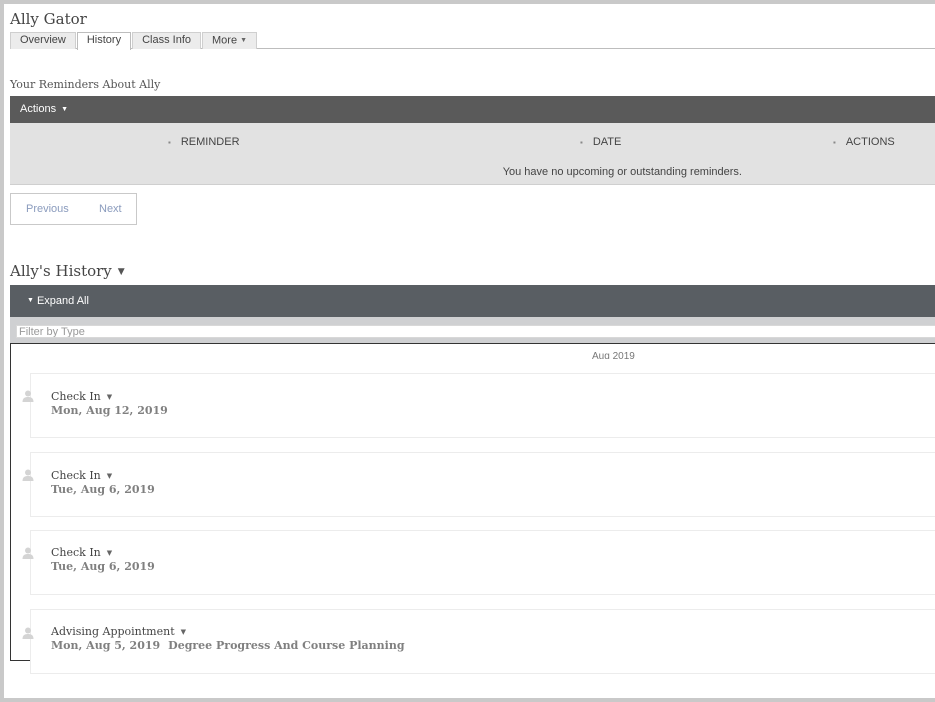 The height and width of the screenshot is (702, 935). Describe the element at coordinates (20, 660) in the screenshot. I see `timeline-divider` at that location.